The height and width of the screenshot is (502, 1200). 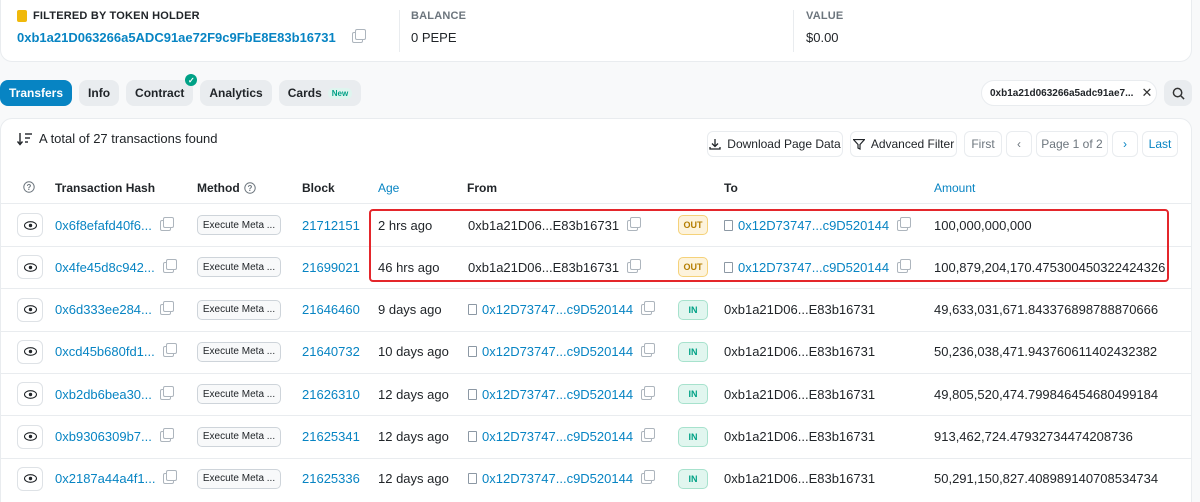 What do you see at coordinates (331, 225) in the screenshot?
I see `block-link: 21712151` at bounding box center [331, 225].